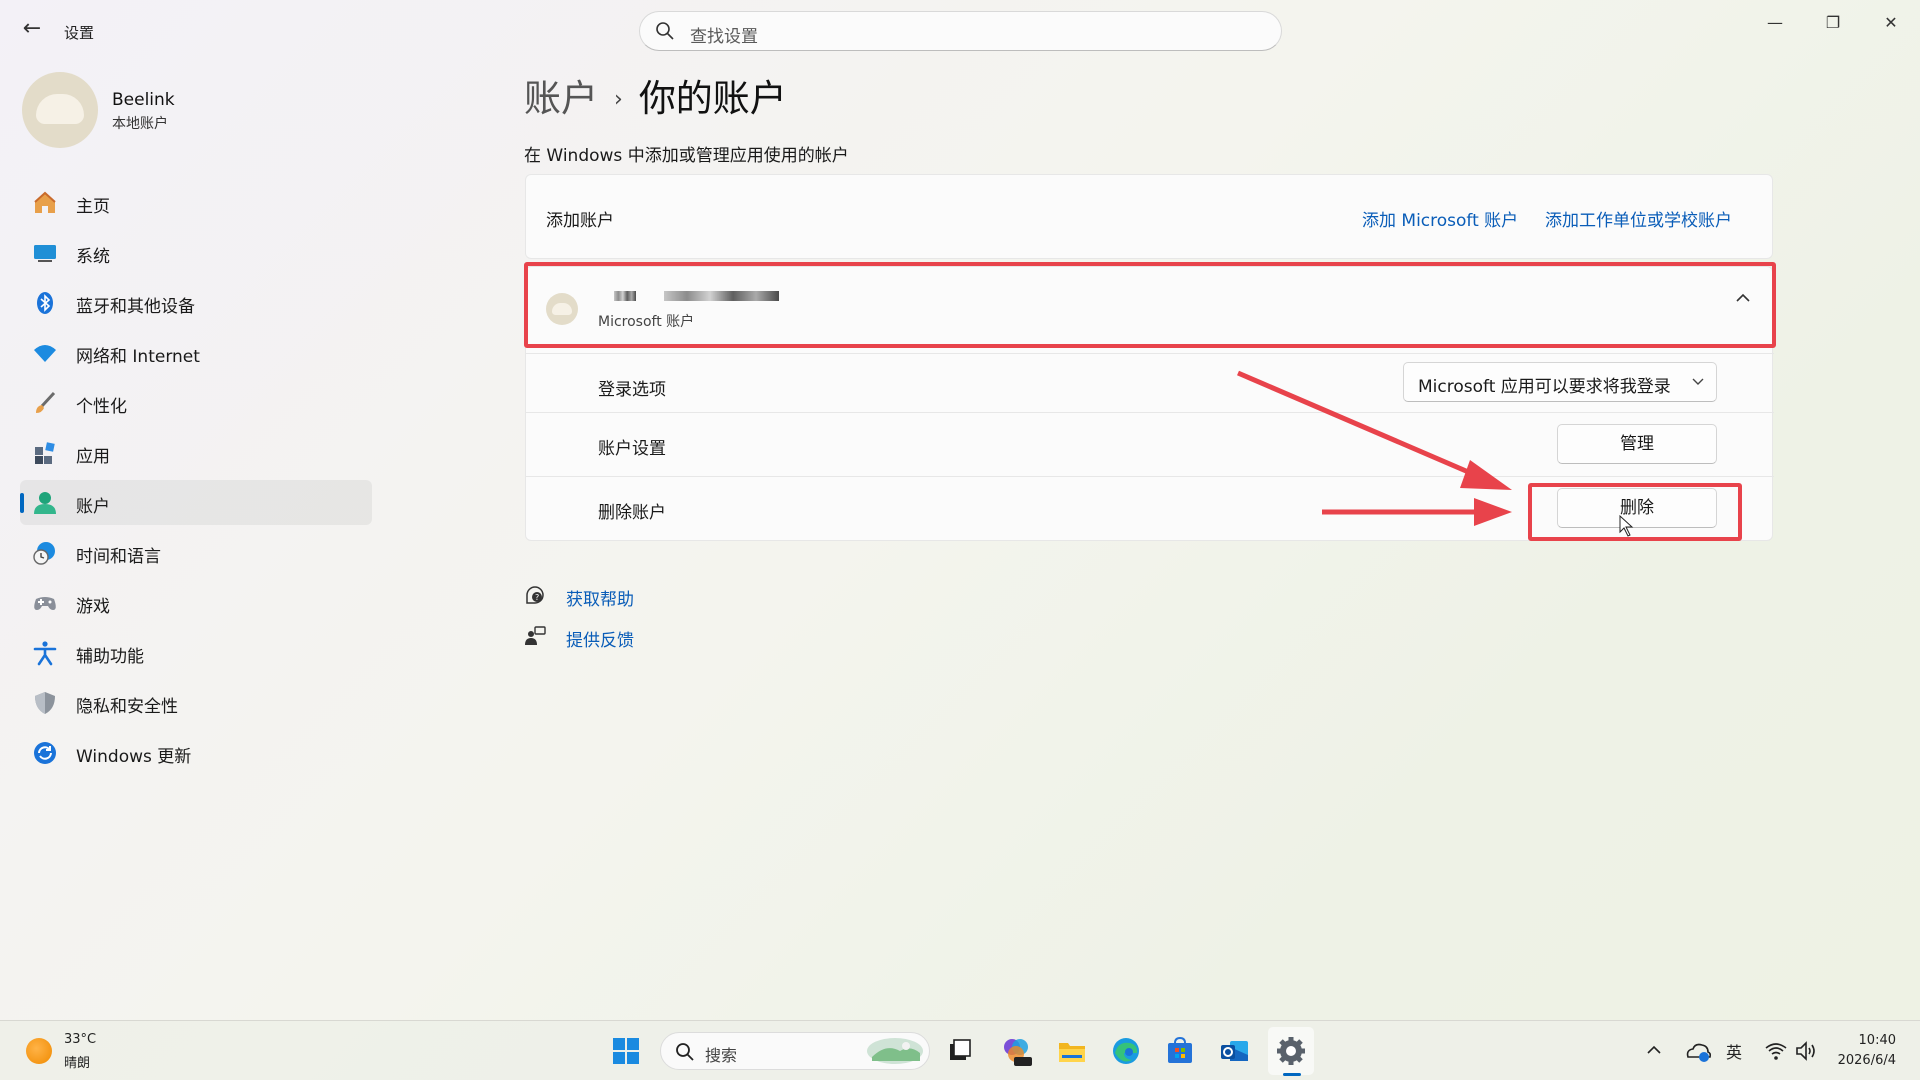  What do you see at coordinates (46, 402) in the screenshot?
I see `brush-icon` at bounding box center [46, 402].